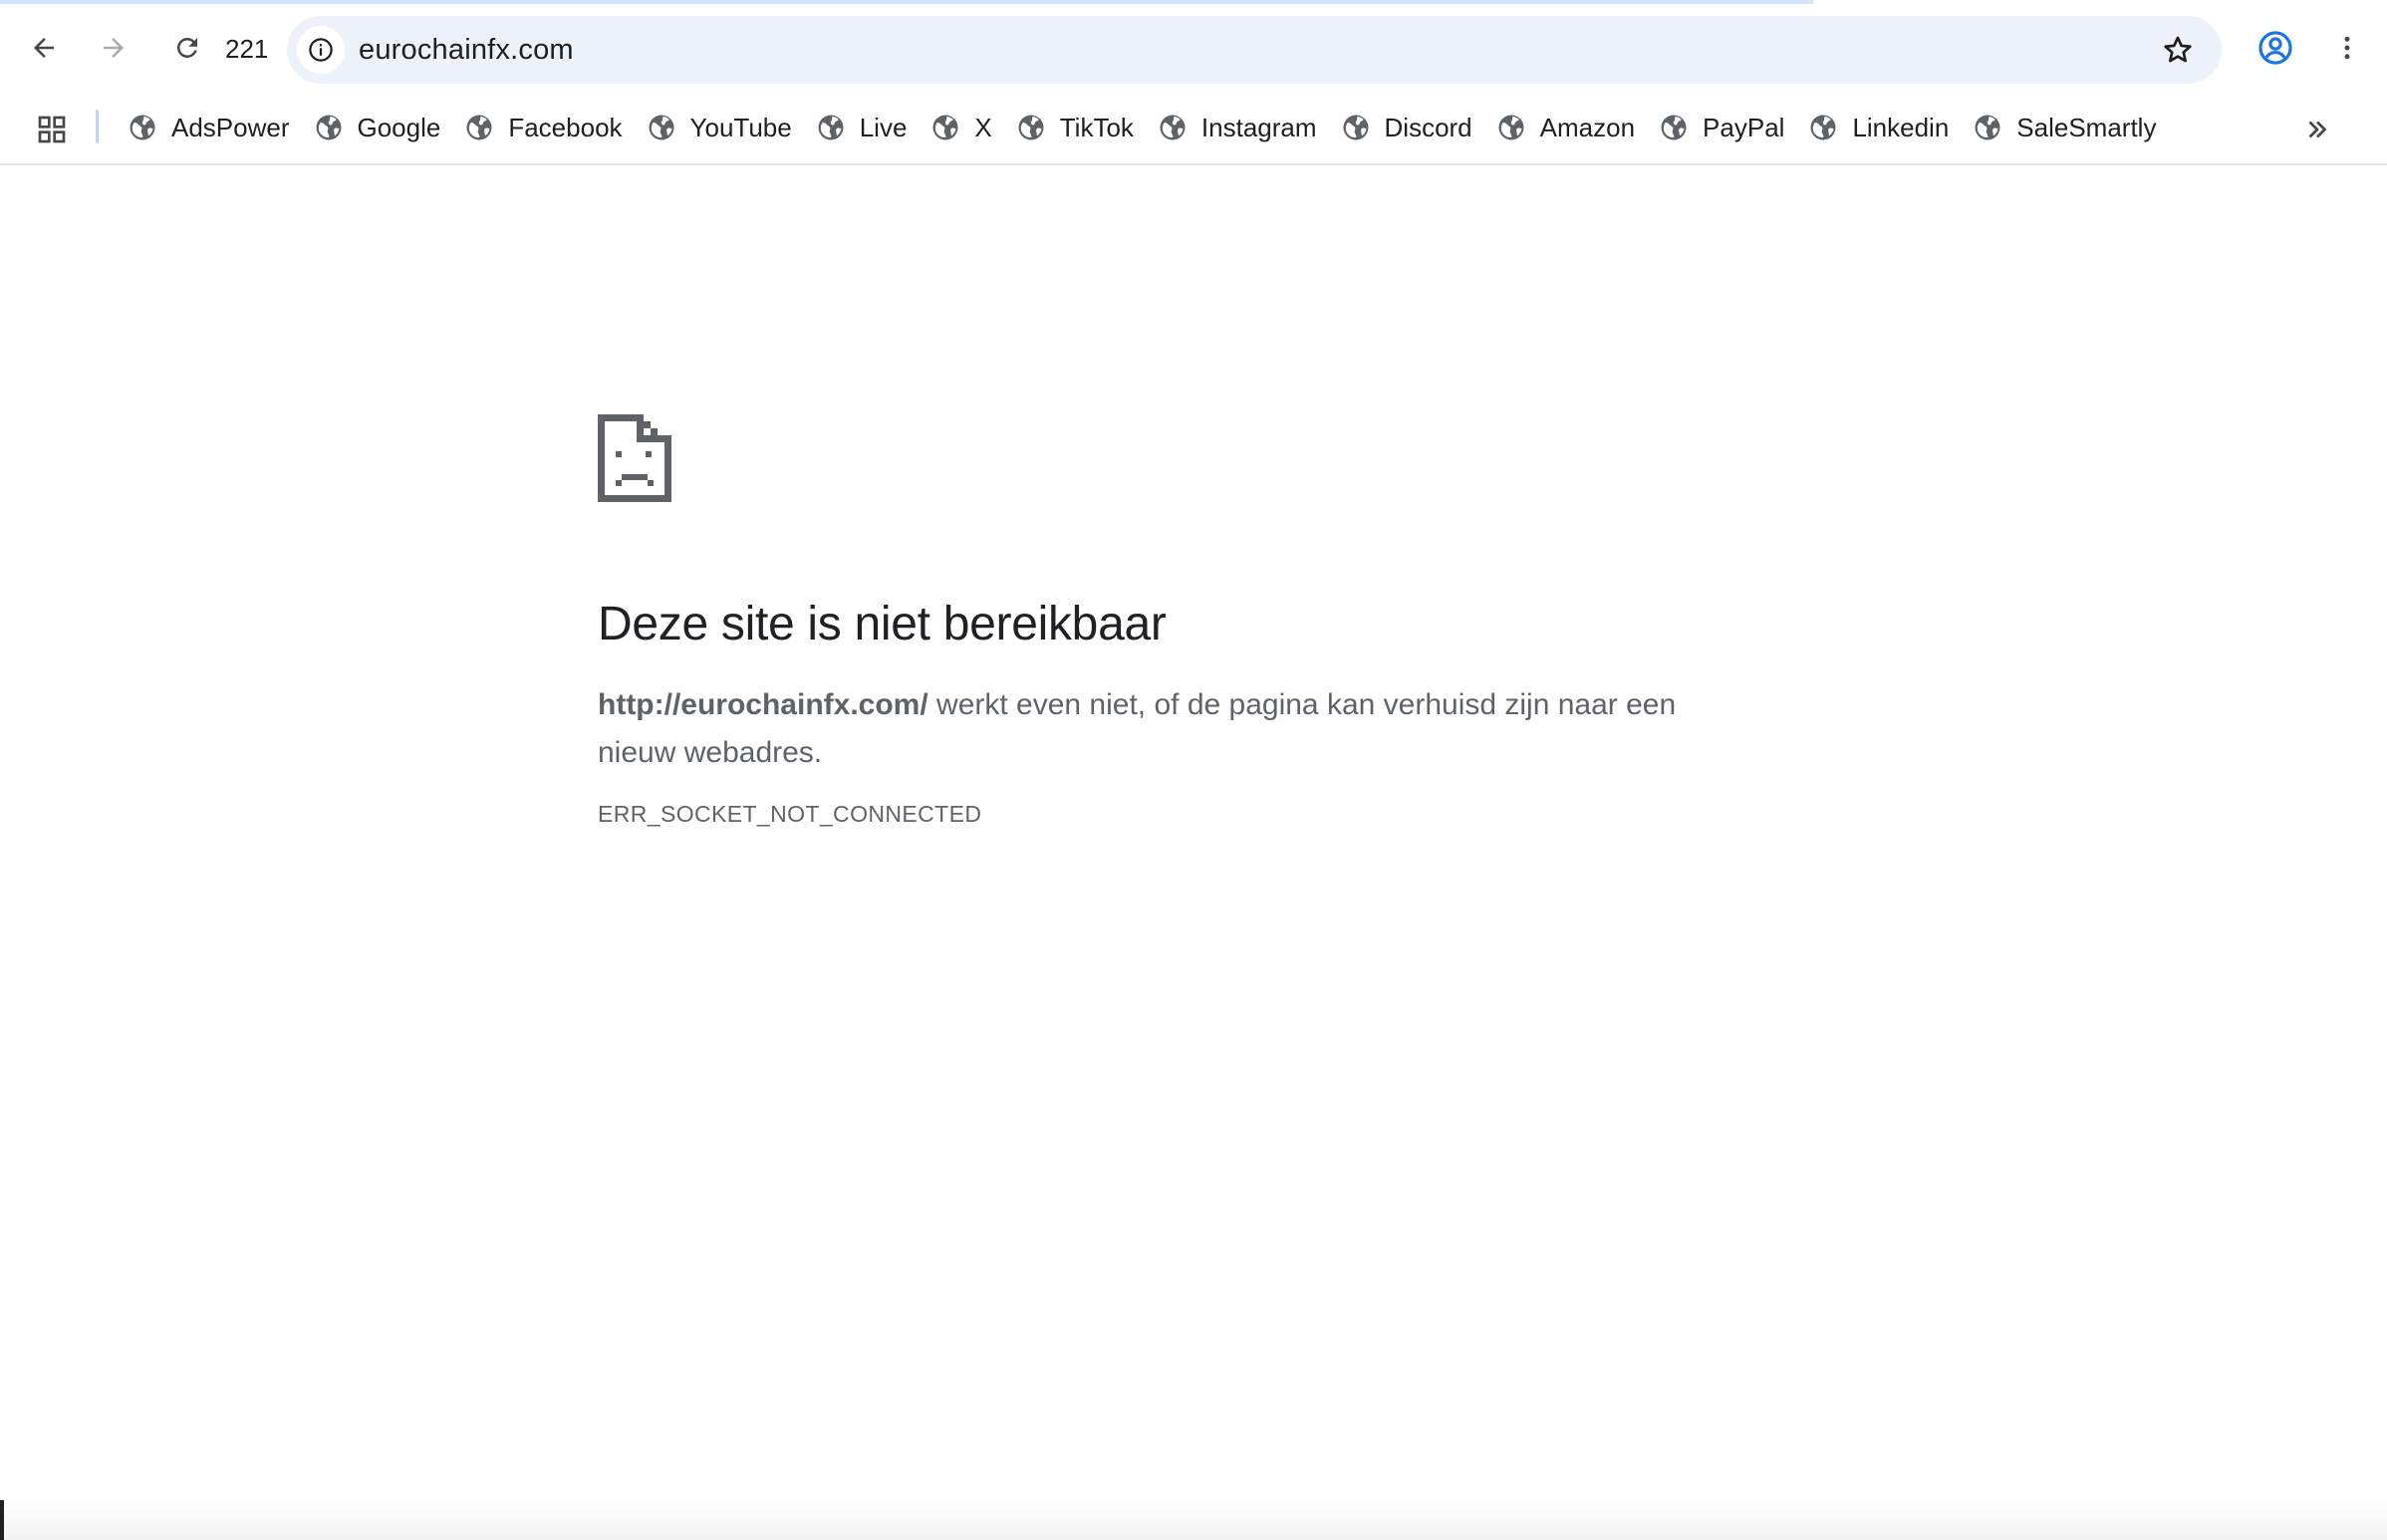 This screenshot has width=2387, height=1540. I want to click on error-url: http://eurochainfx.com/, so click(763, 704).